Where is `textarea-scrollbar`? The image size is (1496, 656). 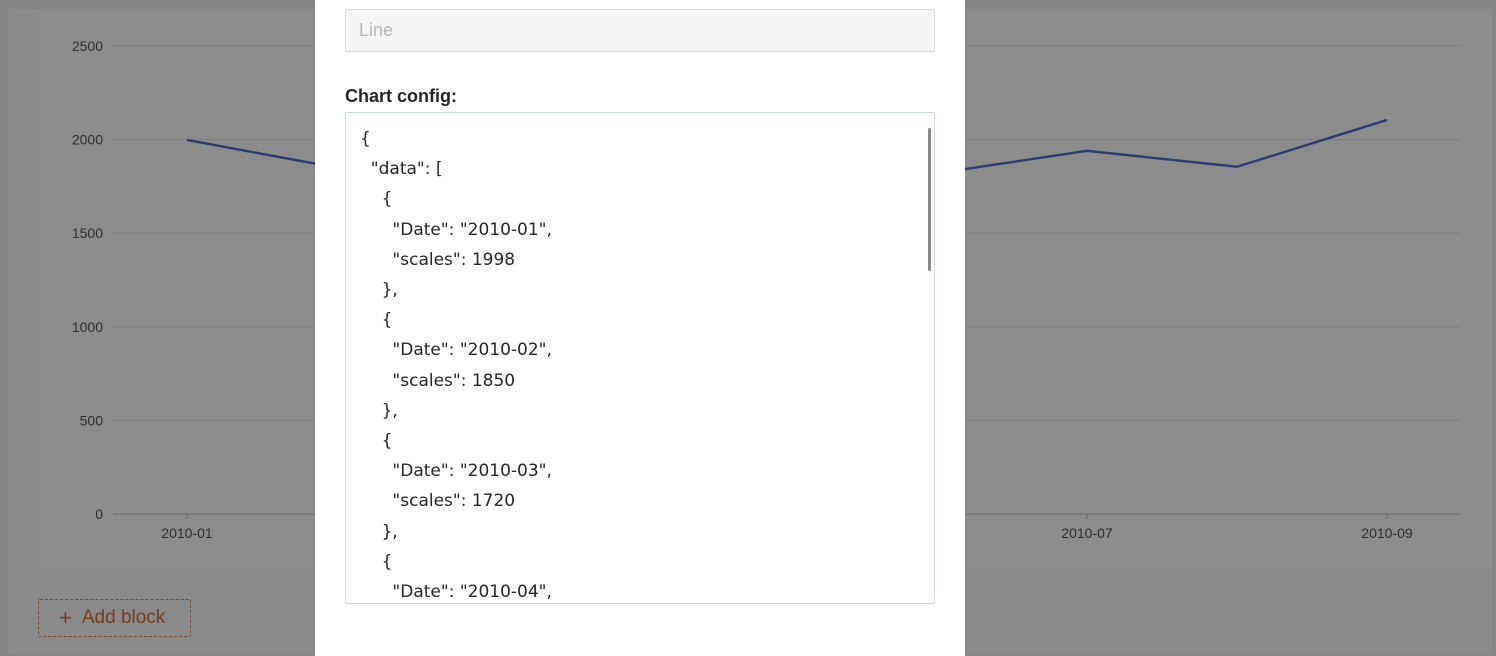
textarea-scrollbar is located at coordinates (929, 199).